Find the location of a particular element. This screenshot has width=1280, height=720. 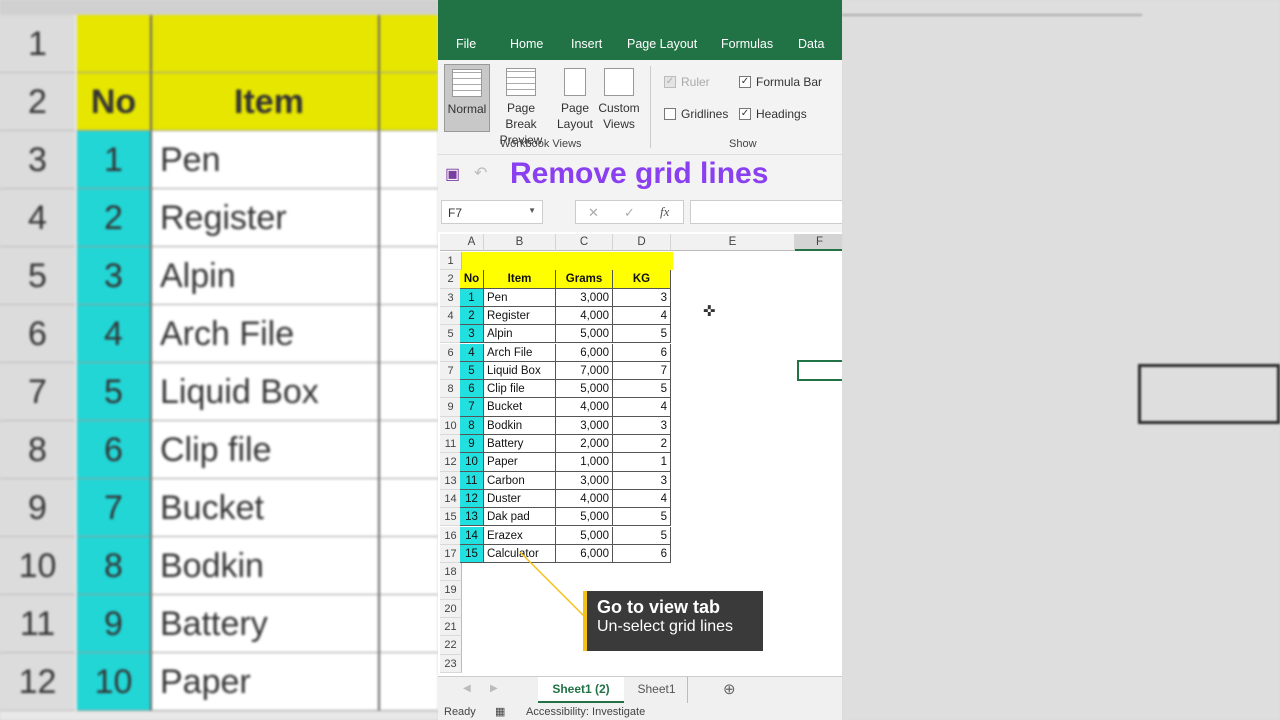

tab-page-layout: Page Layout is located at coordinates (662, 44).